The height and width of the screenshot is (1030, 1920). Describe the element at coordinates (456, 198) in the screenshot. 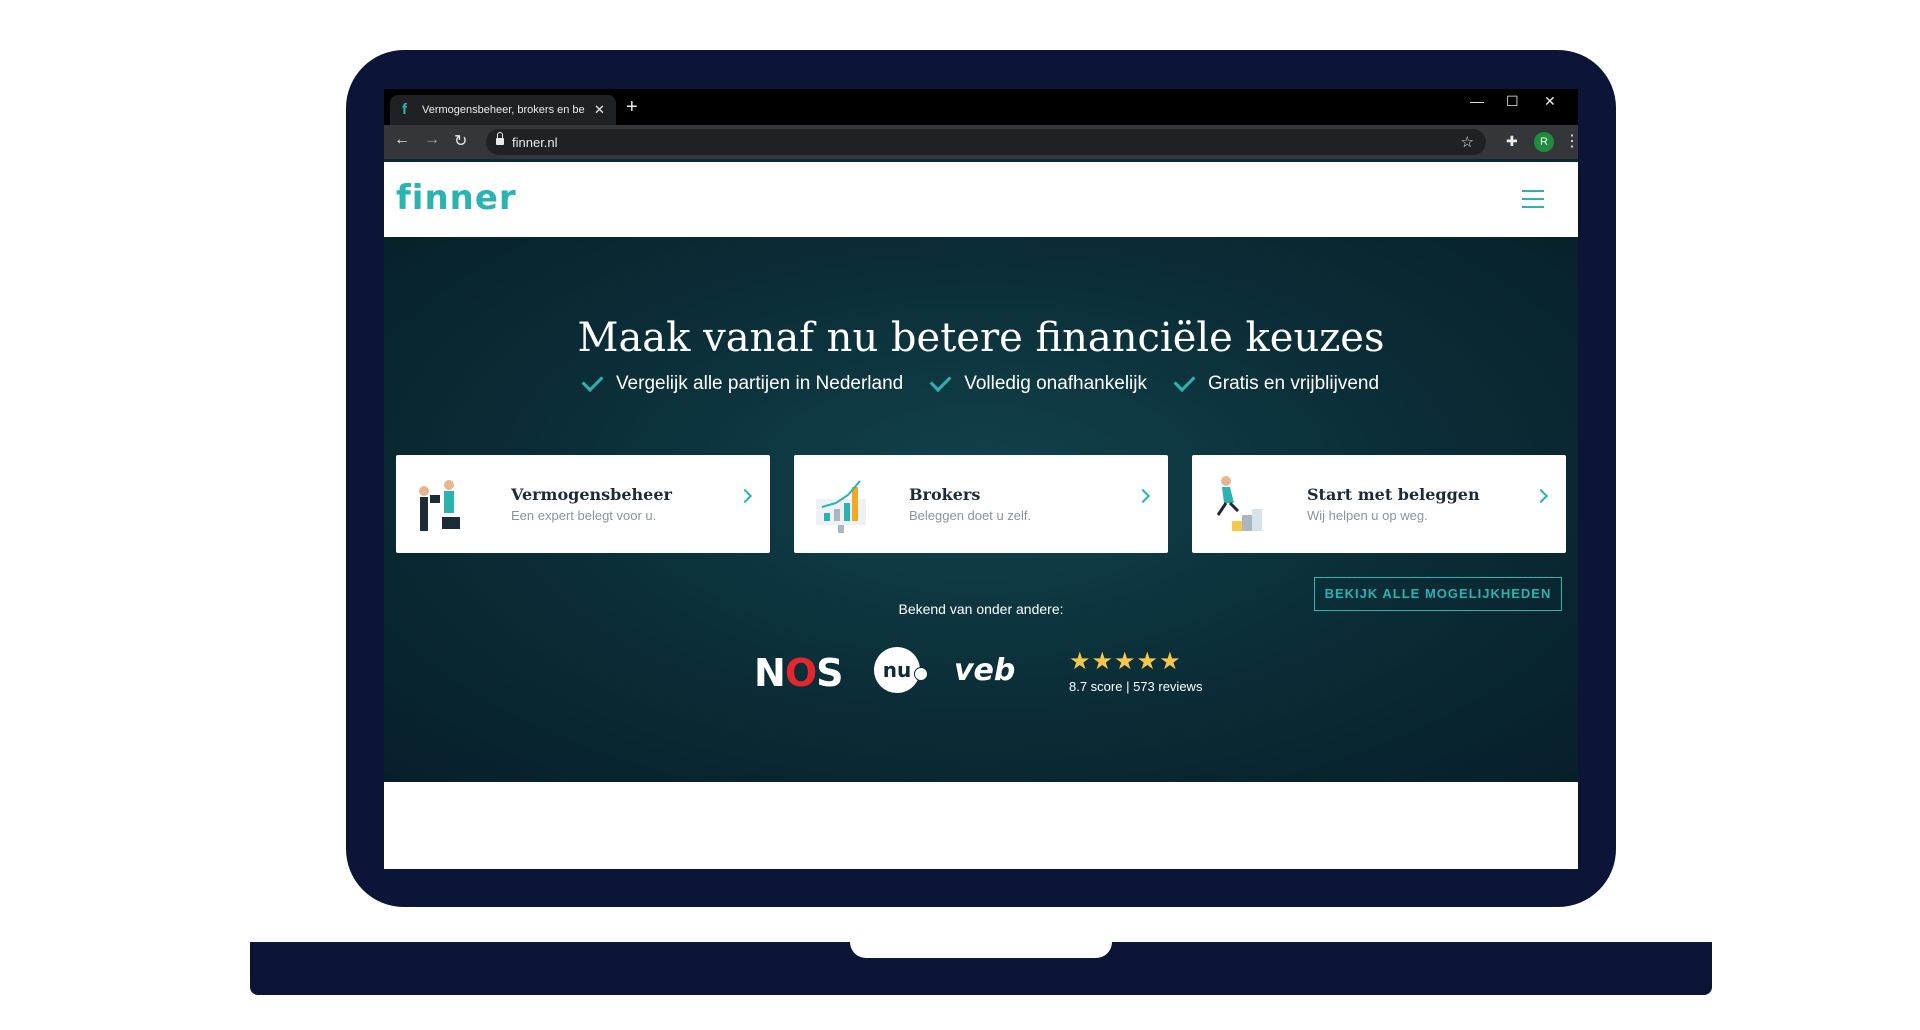

I see `finner-logo: finner` at that location.